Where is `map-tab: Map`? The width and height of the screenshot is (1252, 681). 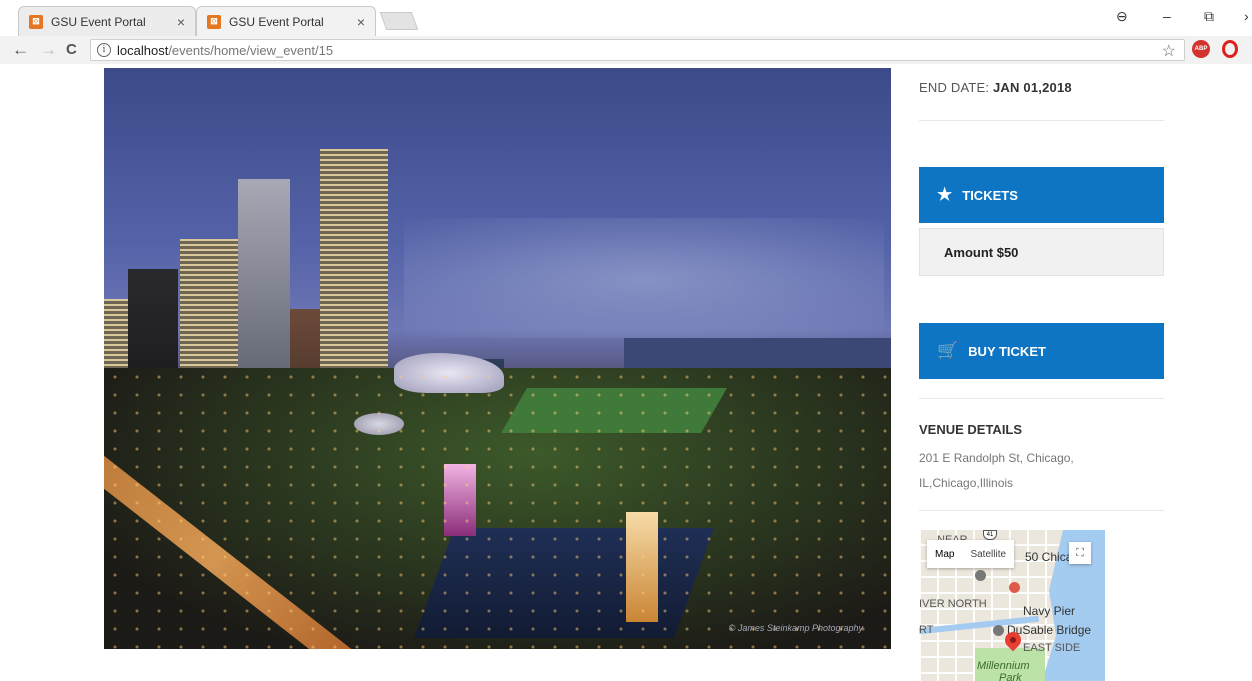 map-tab: Map is located at coordinates (944, 554).